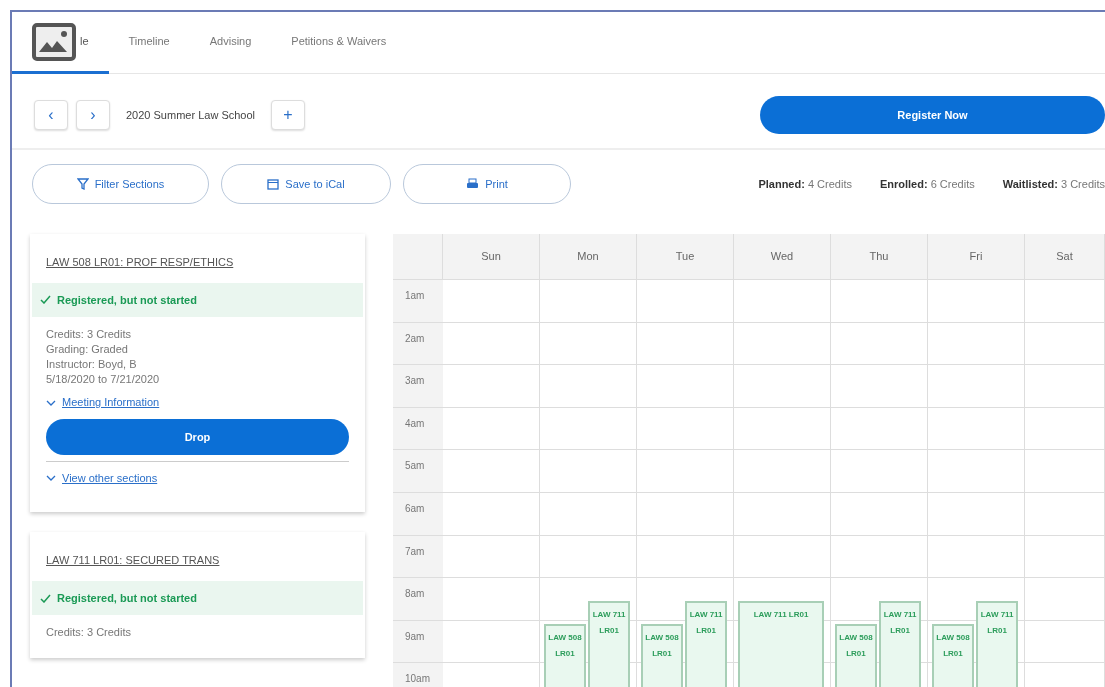 This screenshot has height=687, width=1105. Describe the element at coordinates (103, 379) in the screenshot. I see `course-detail: 5/18/2020 to 7/21/2020` at that location.